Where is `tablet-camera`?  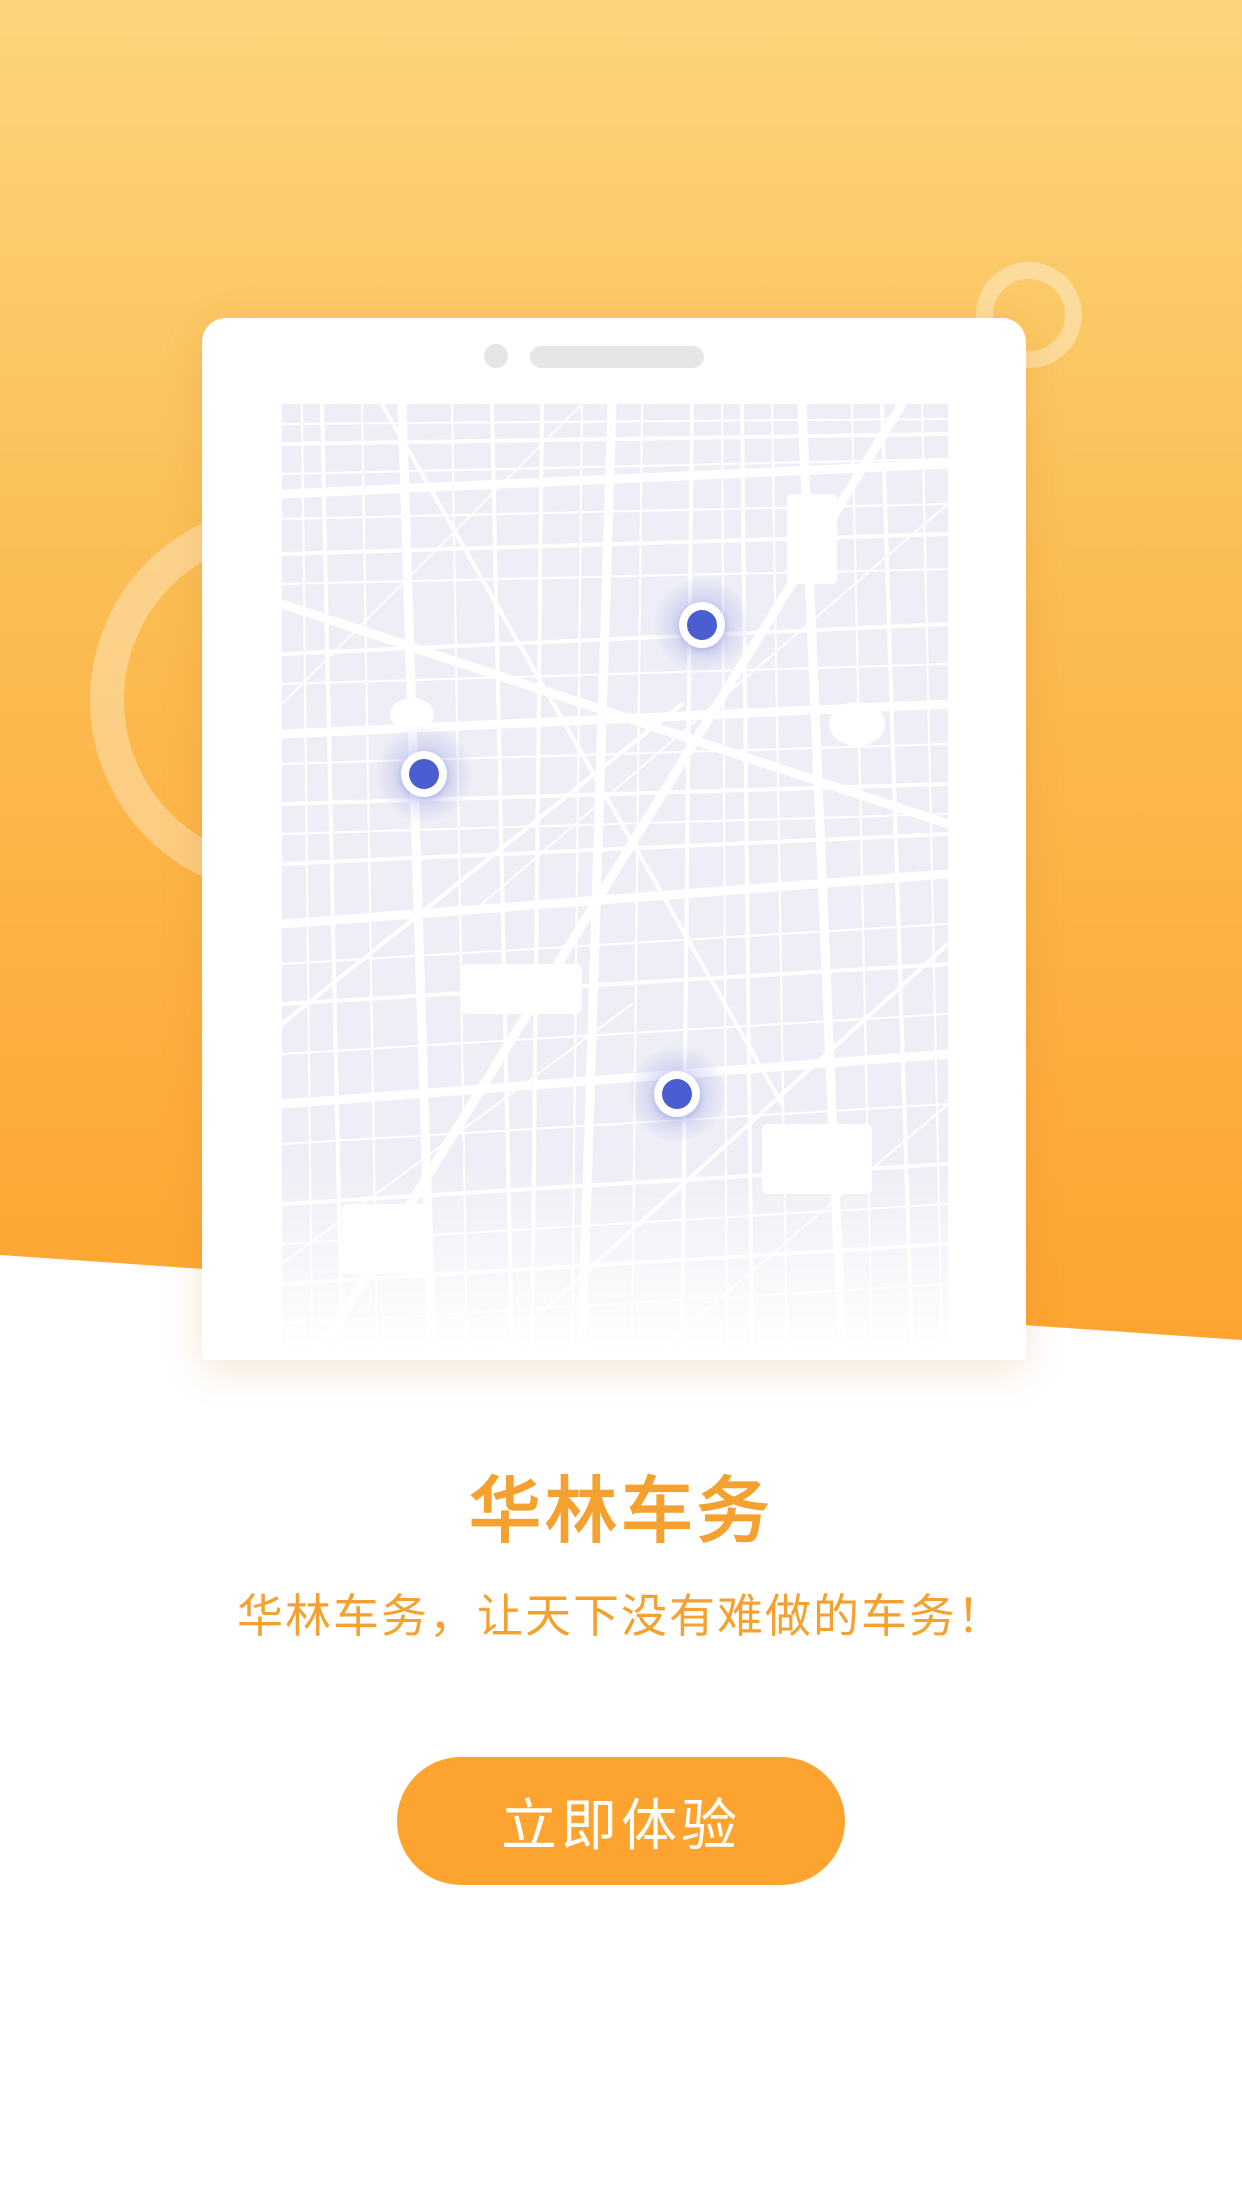
tablet-camera is located at coordinates (496, 356).